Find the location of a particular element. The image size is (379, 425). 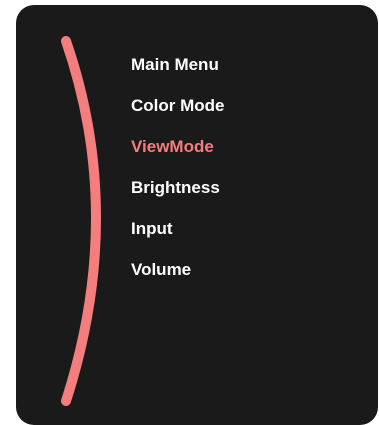

menu-item-volume: Volume is located at coordinates (178, 274).